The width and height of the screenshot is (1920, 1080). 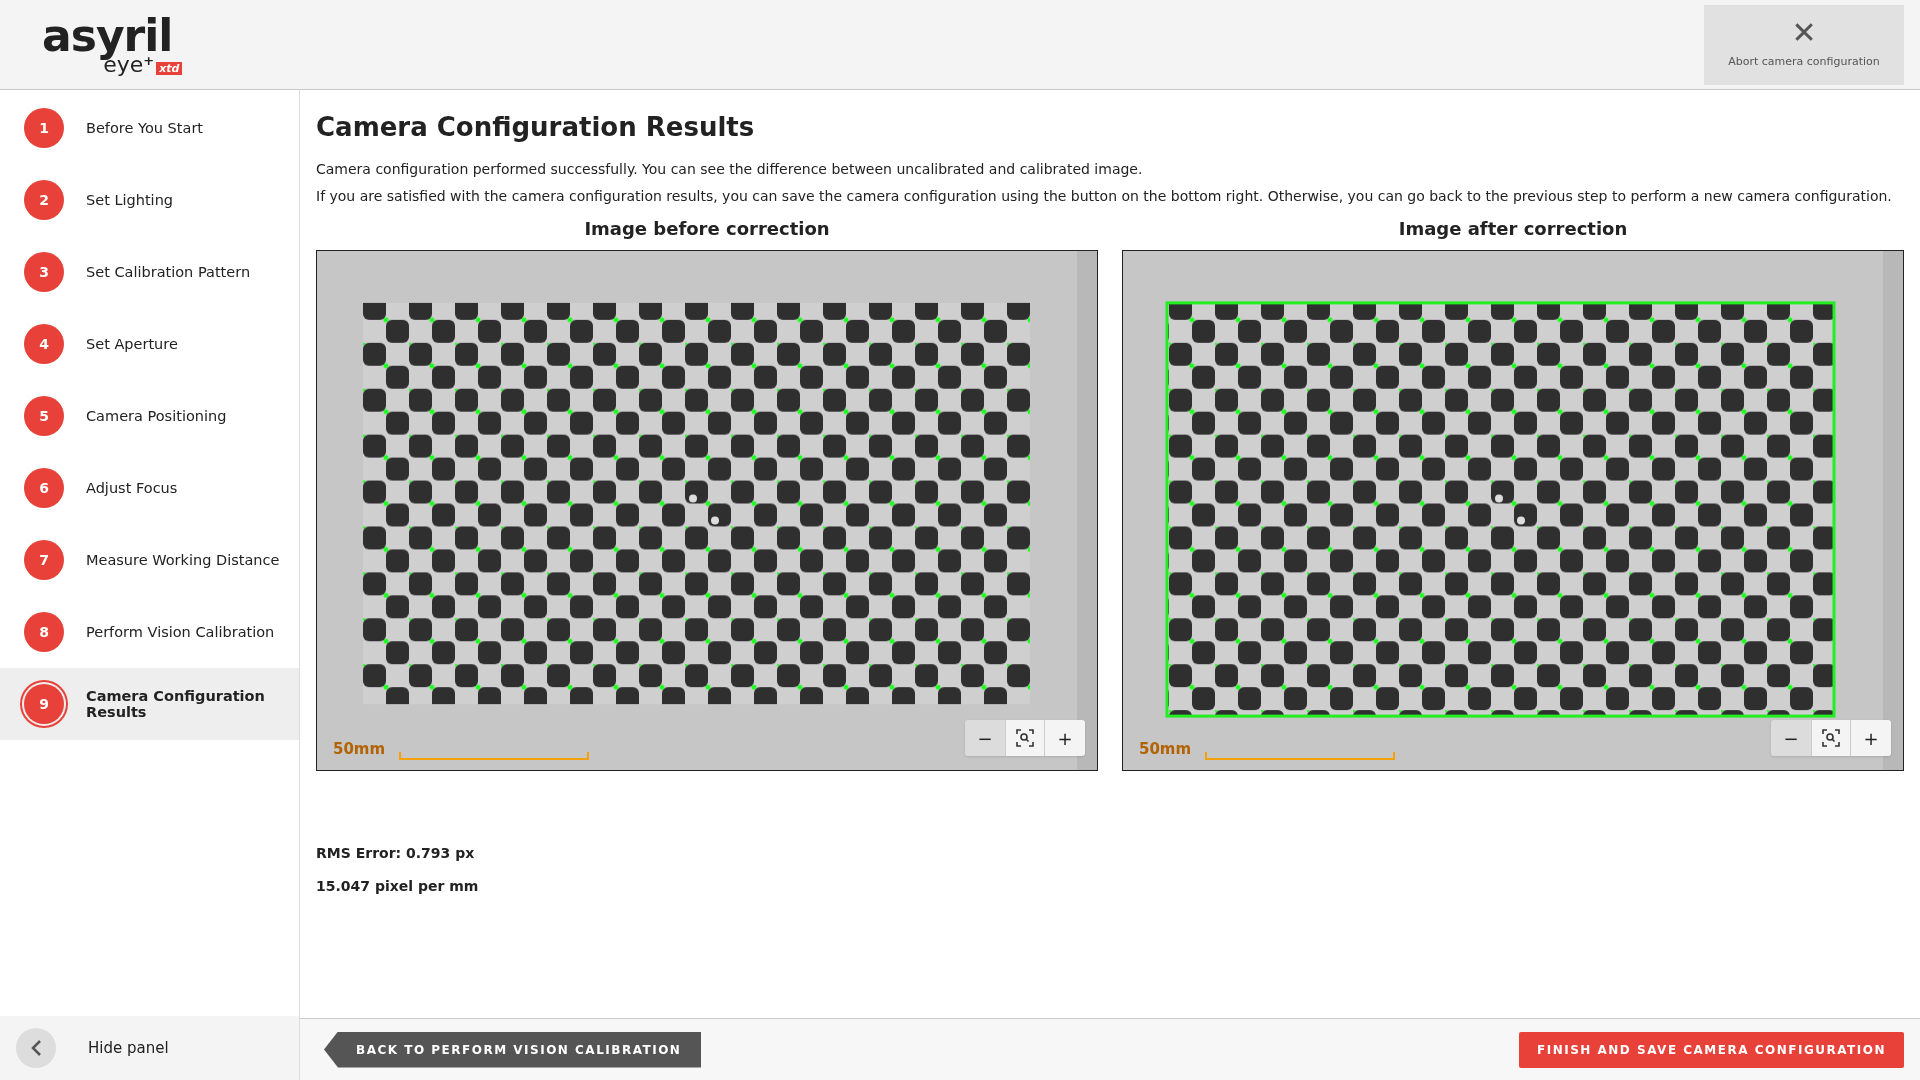 I want to click on image-heading: Image after correction, so click(x=1513, y=229).